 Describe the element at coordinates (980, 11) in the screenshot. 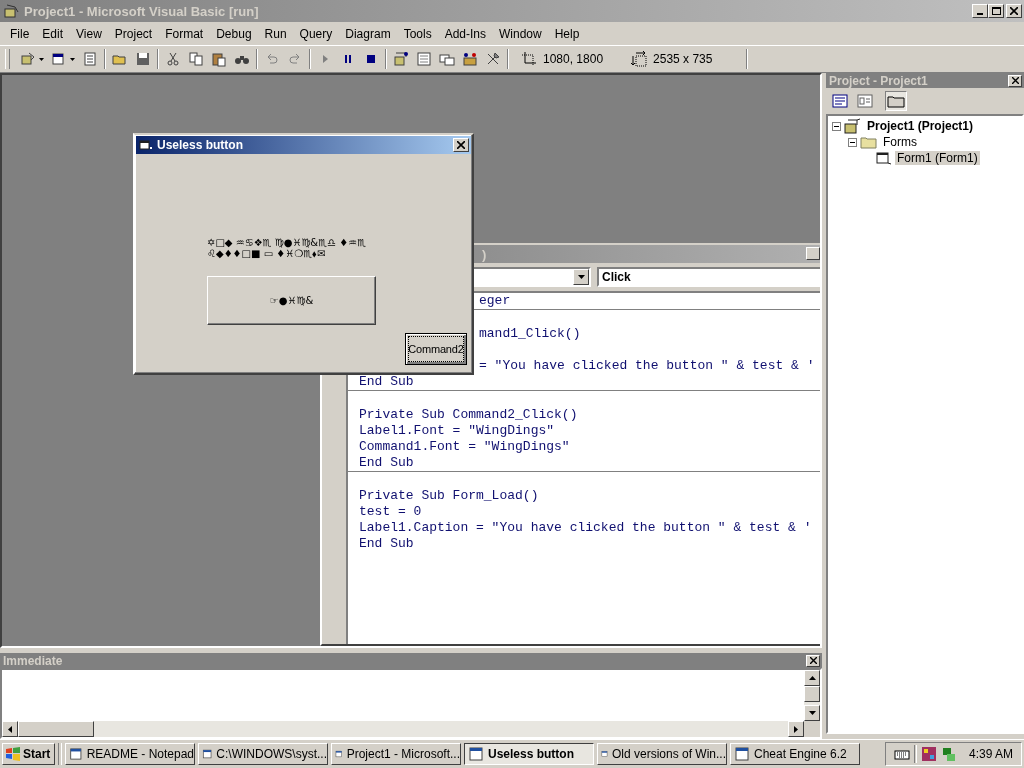

I see `minimize-button` at that location.